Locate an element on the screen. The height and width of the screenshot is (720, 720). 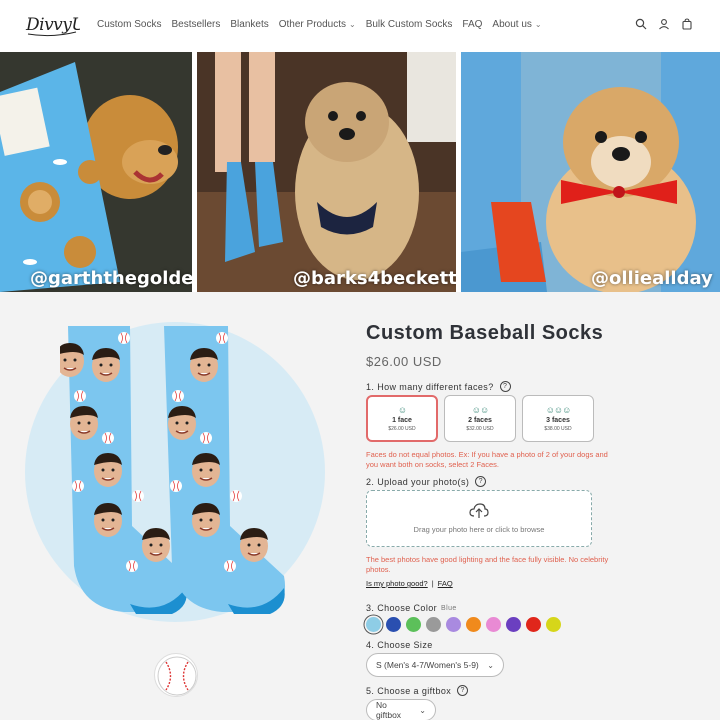
customer-photo: @garththegolden is located at coordinates (96, 172).